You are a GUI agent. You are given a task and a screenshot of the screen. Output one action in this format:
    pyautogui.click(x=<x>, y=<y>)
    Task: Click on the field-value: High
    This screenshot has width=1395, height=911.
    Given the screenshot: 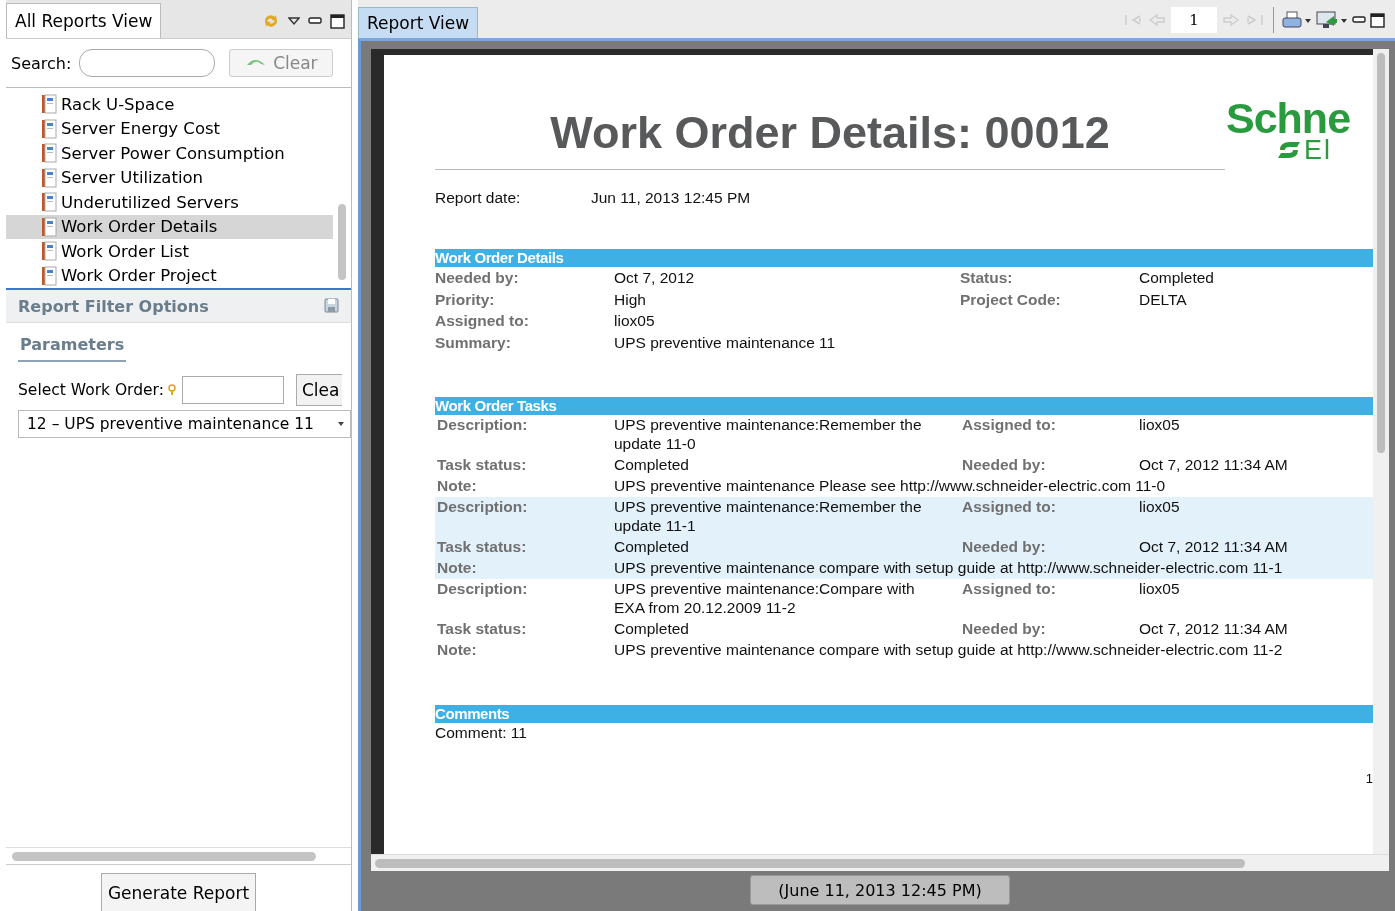 What is the action you would take?
    pyautogui.click(x=630, y=299)
    